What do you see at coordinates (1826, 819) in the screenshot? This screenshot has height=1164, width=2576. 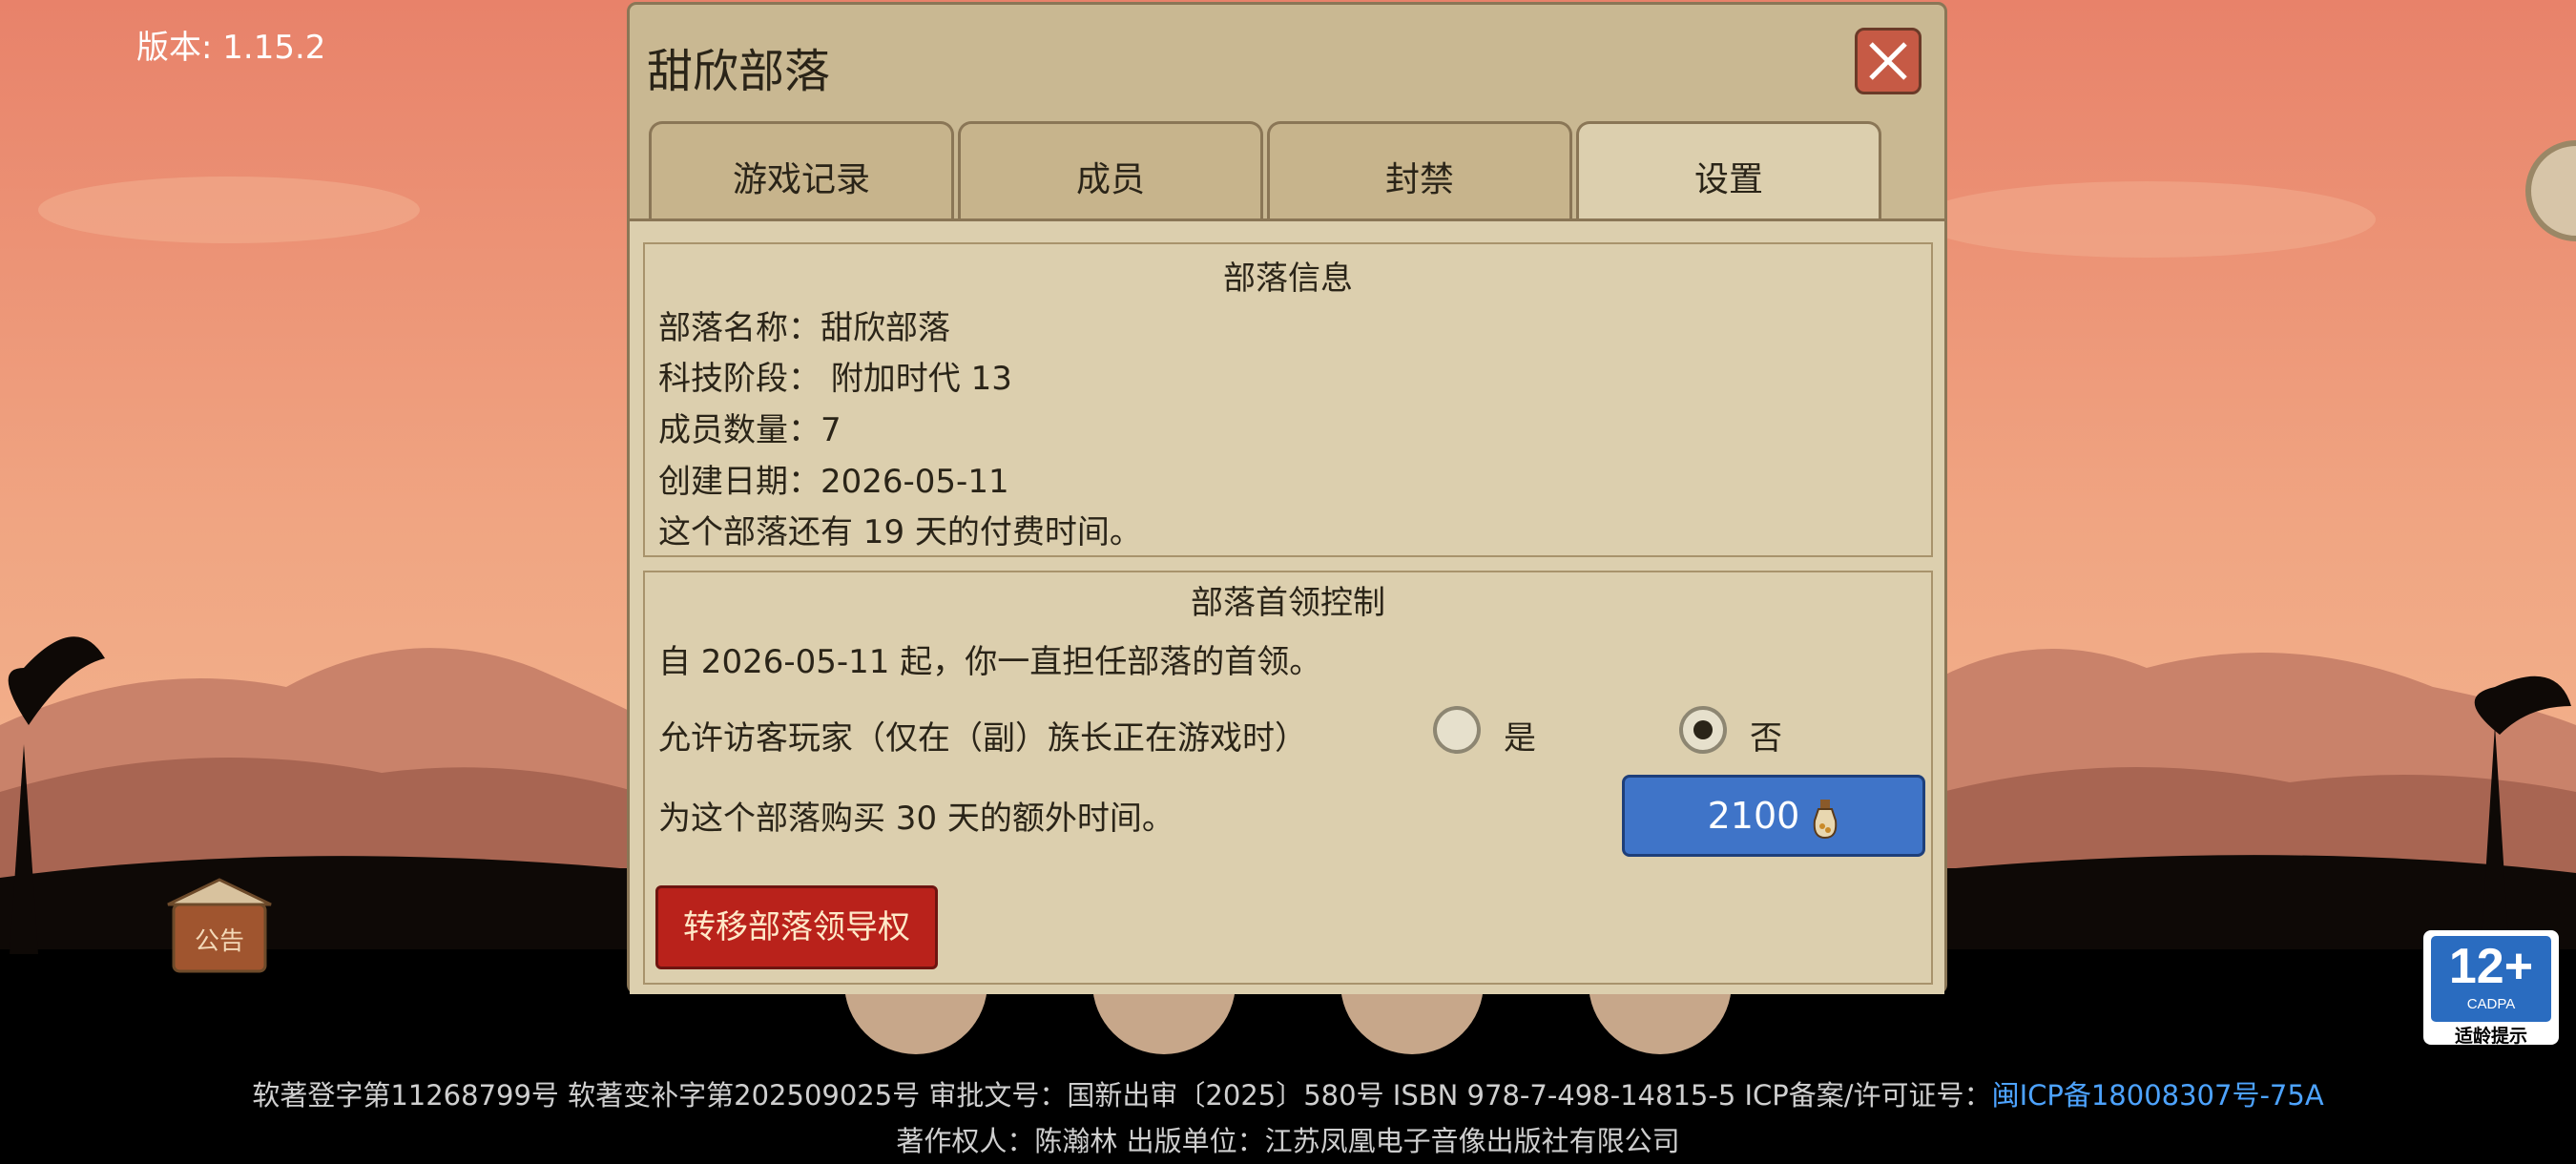 I see `potion-bottle-icon` at bounding box center [1826, 819].